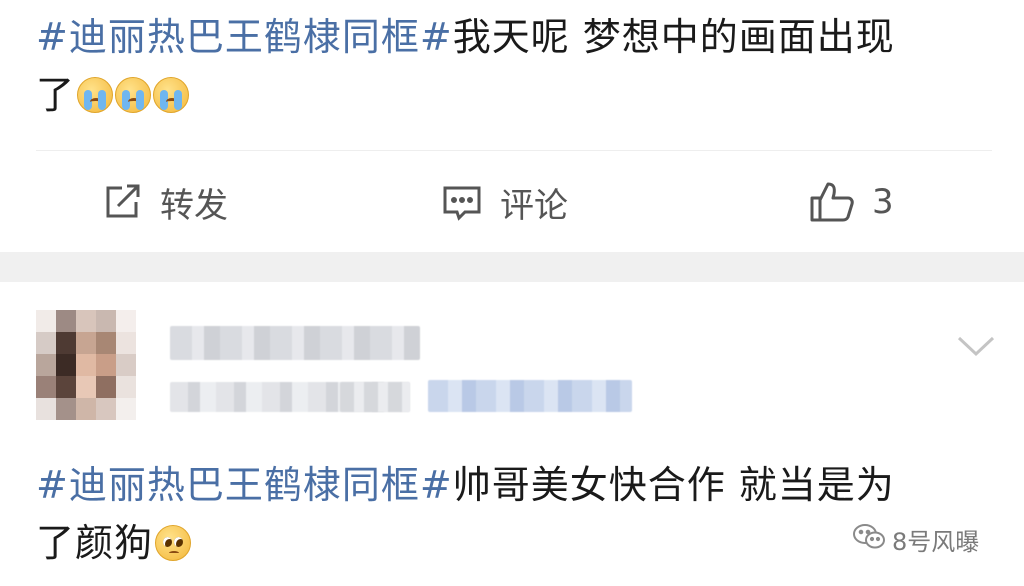 This screenshot has height=586, width=1024. I want to click on watermark: 8号风曝, so click(915, 539).